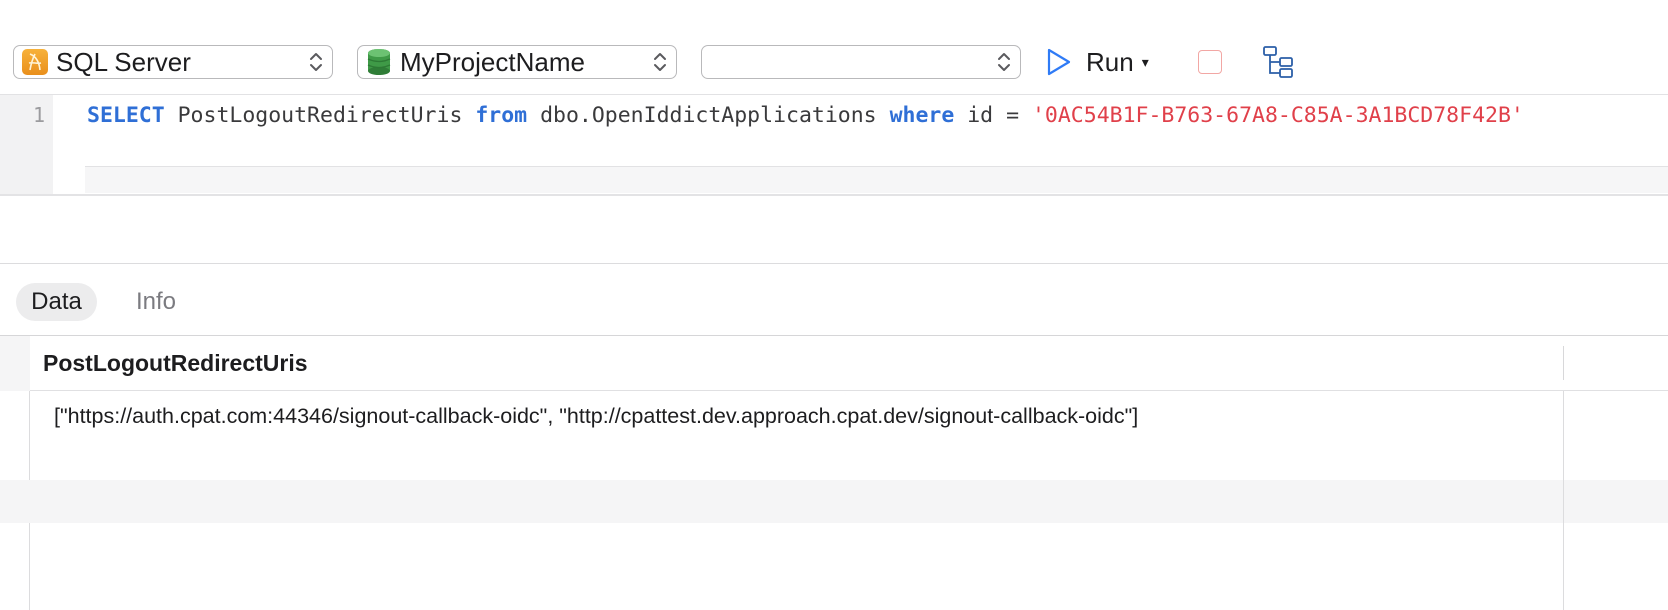 The image size is (1668, 610). Describe the element at coordinates (126, 115) in the screenshot. I see `keyword-select: SELECT` at that location.